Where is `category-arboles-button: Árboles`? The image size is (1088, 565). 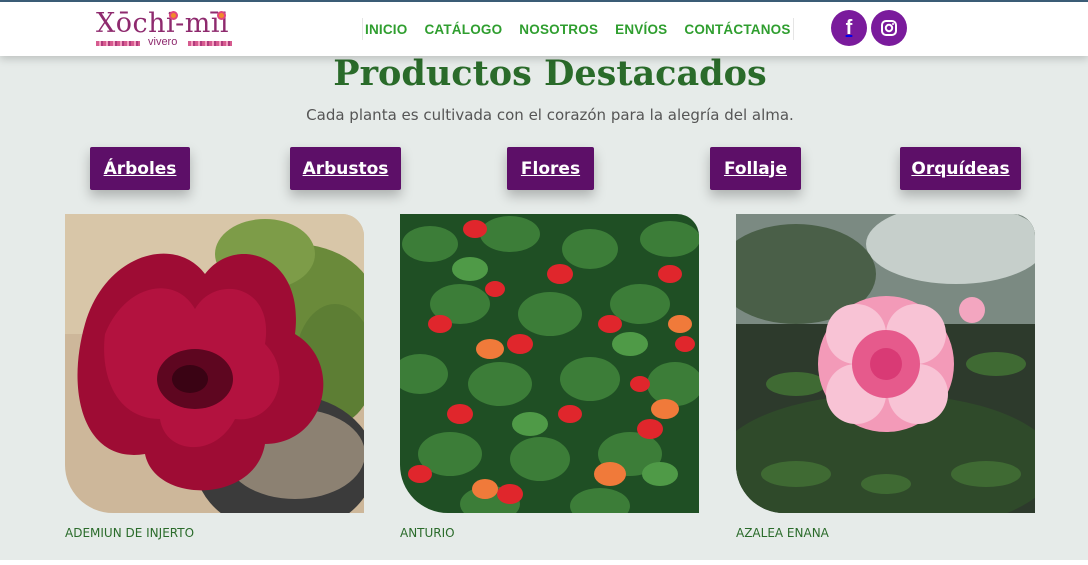 category-arboles-button: Árboles is located at coordinates (140, 168).